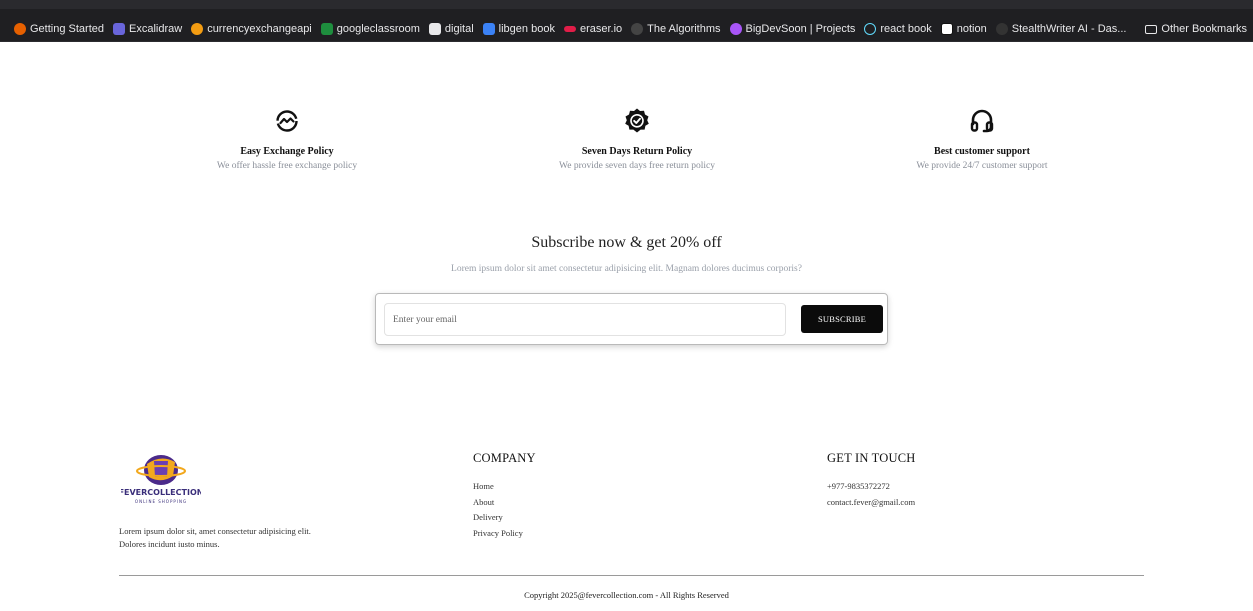 Image resolution: width=1253 pixels, height=611 pixels. I want to click on contact-info: +977-9835372272 contact.fever@gmail.com, so click(871, 494).